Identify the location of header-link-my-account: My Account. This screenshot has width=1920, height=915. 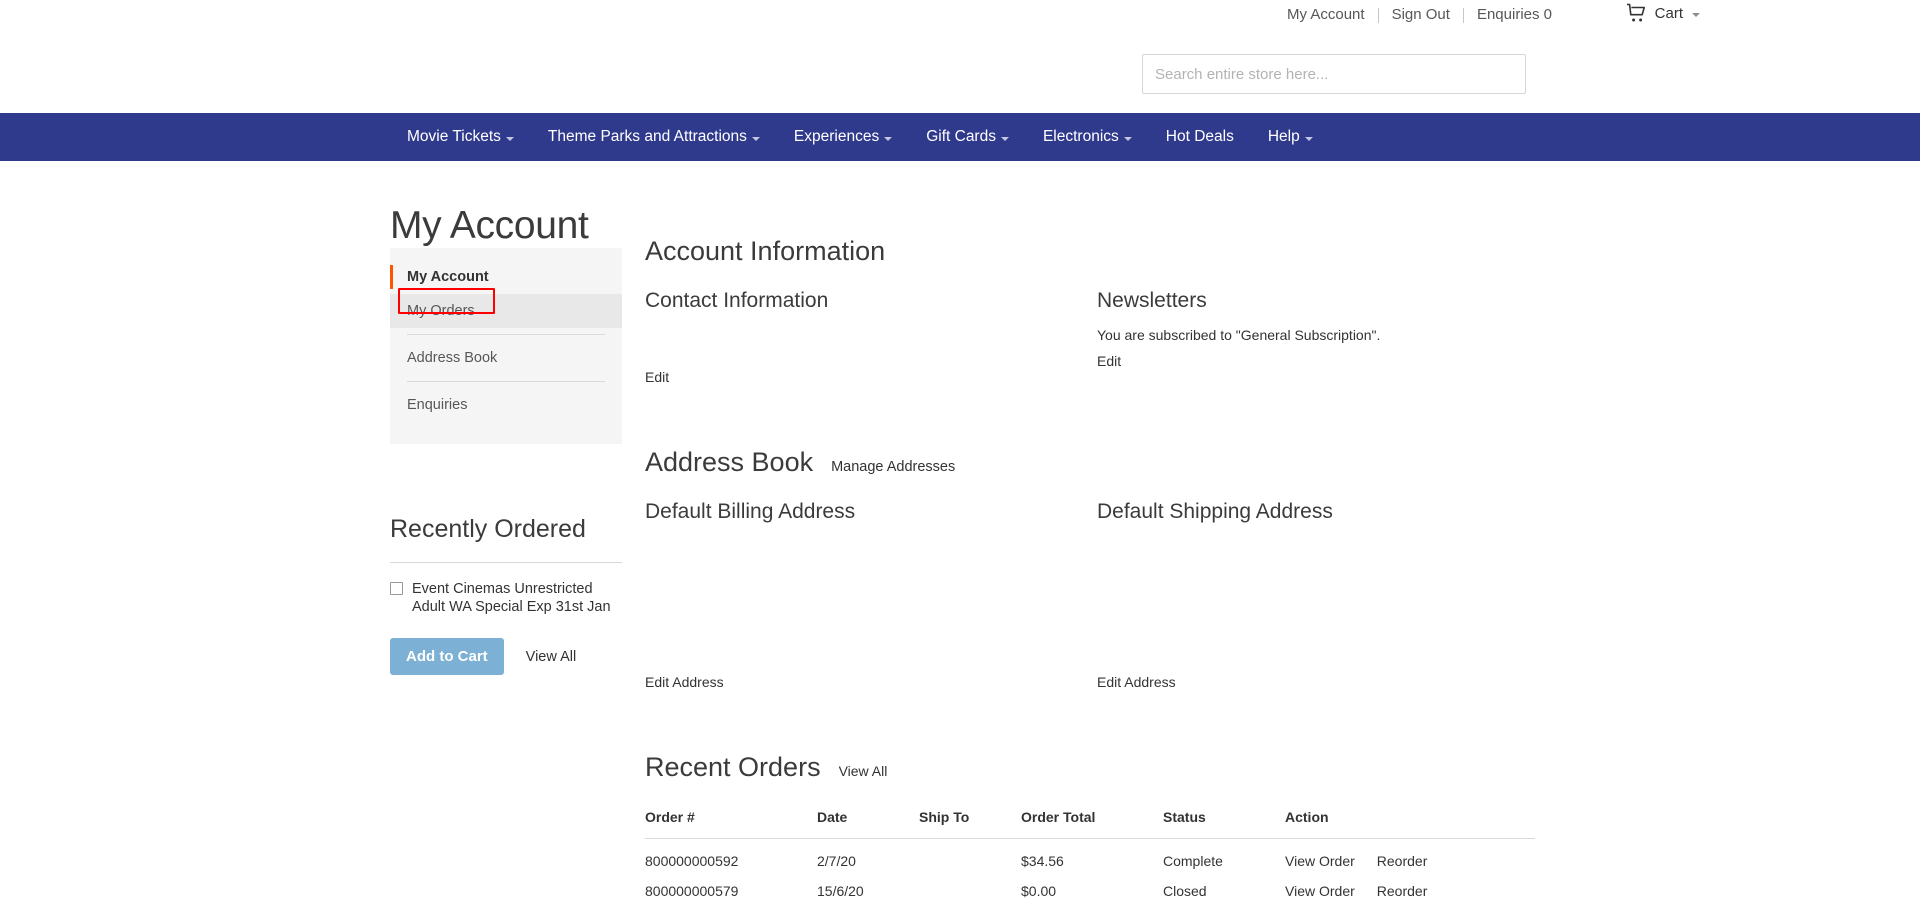
(1332, 15).